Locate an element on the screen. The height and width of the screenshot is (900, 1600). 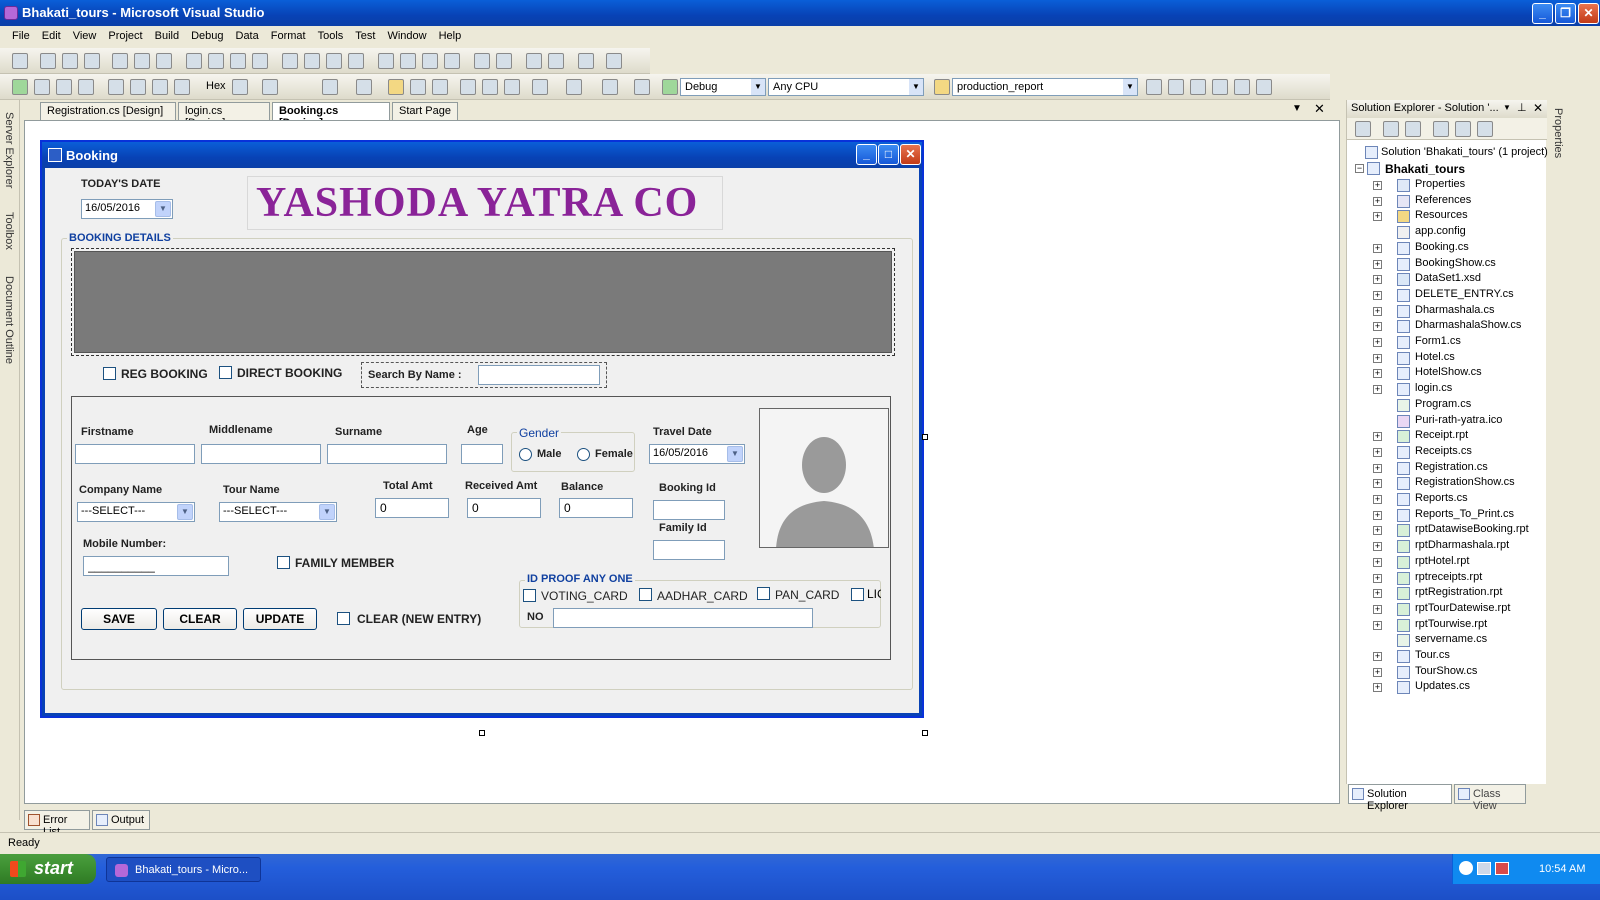
solution-explorer-icon is located at coordinates (1154, 87).